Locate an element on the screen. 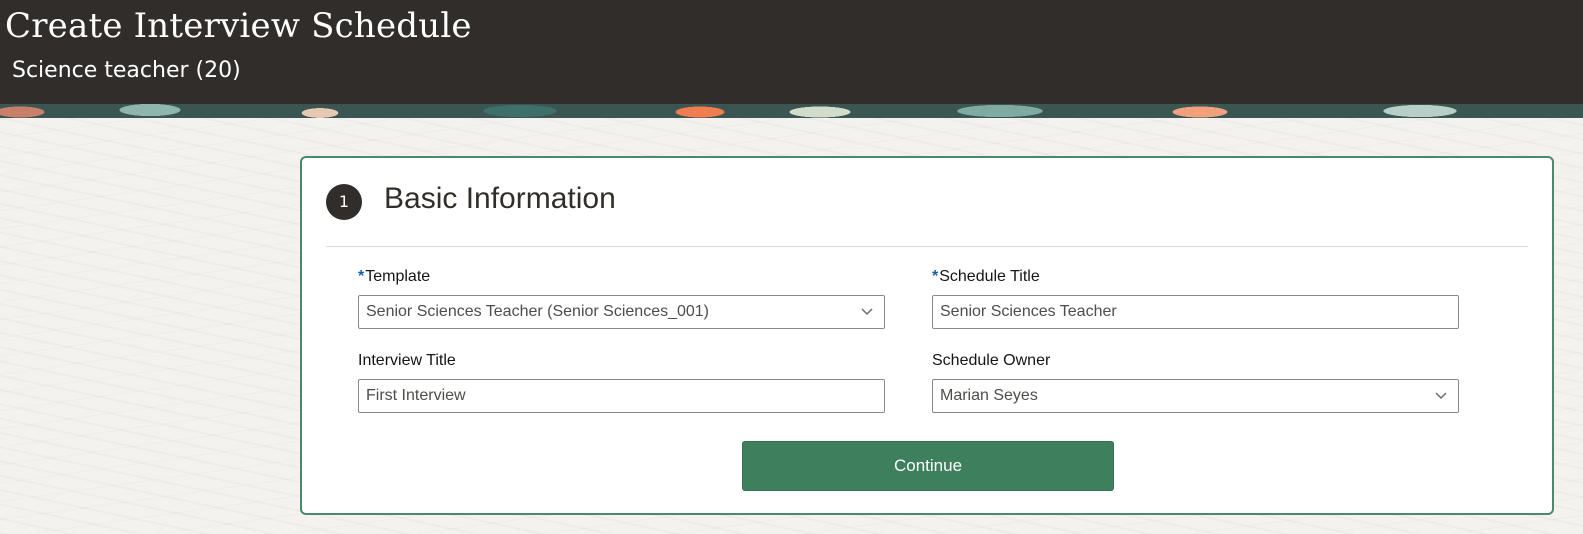 The width and height of the screenshot is (1583, 534). page-subtitle: Science teacher (20) is located at coordinates (126, 70).